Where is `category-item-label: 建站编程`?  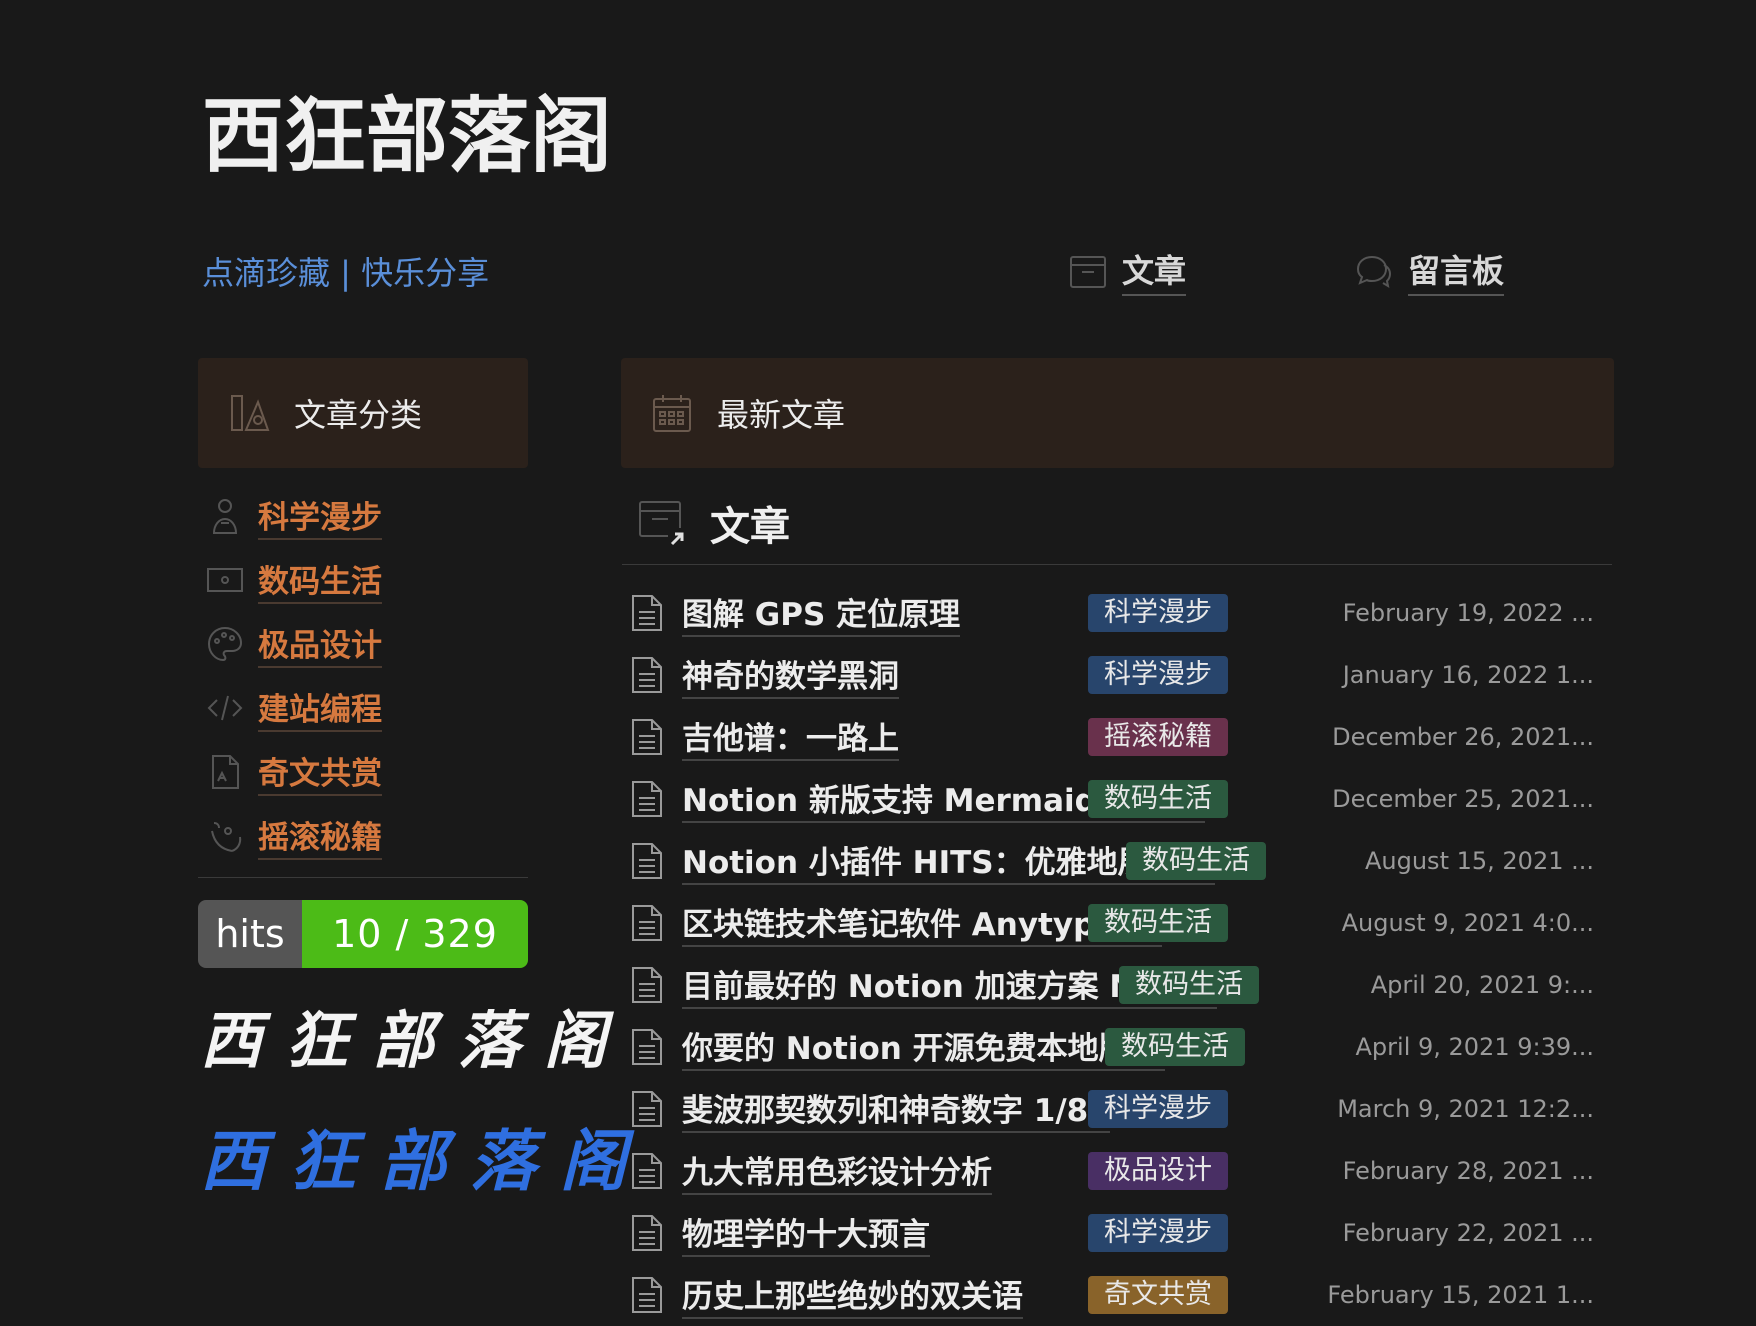 category-item-label: 建站编程 is located at coordinates (320, 708).